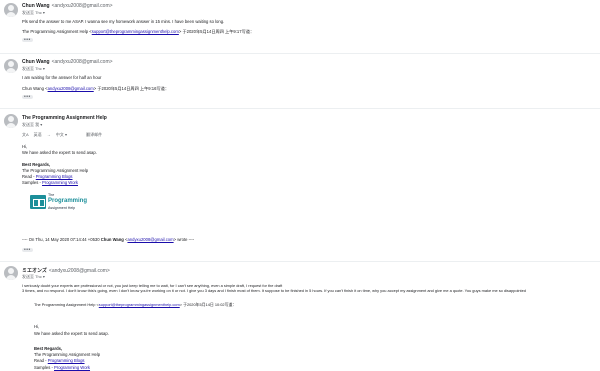 This screenshot has width=600, height=371. I want to click on chevron-down-icon: ▾, so click(65, 134).